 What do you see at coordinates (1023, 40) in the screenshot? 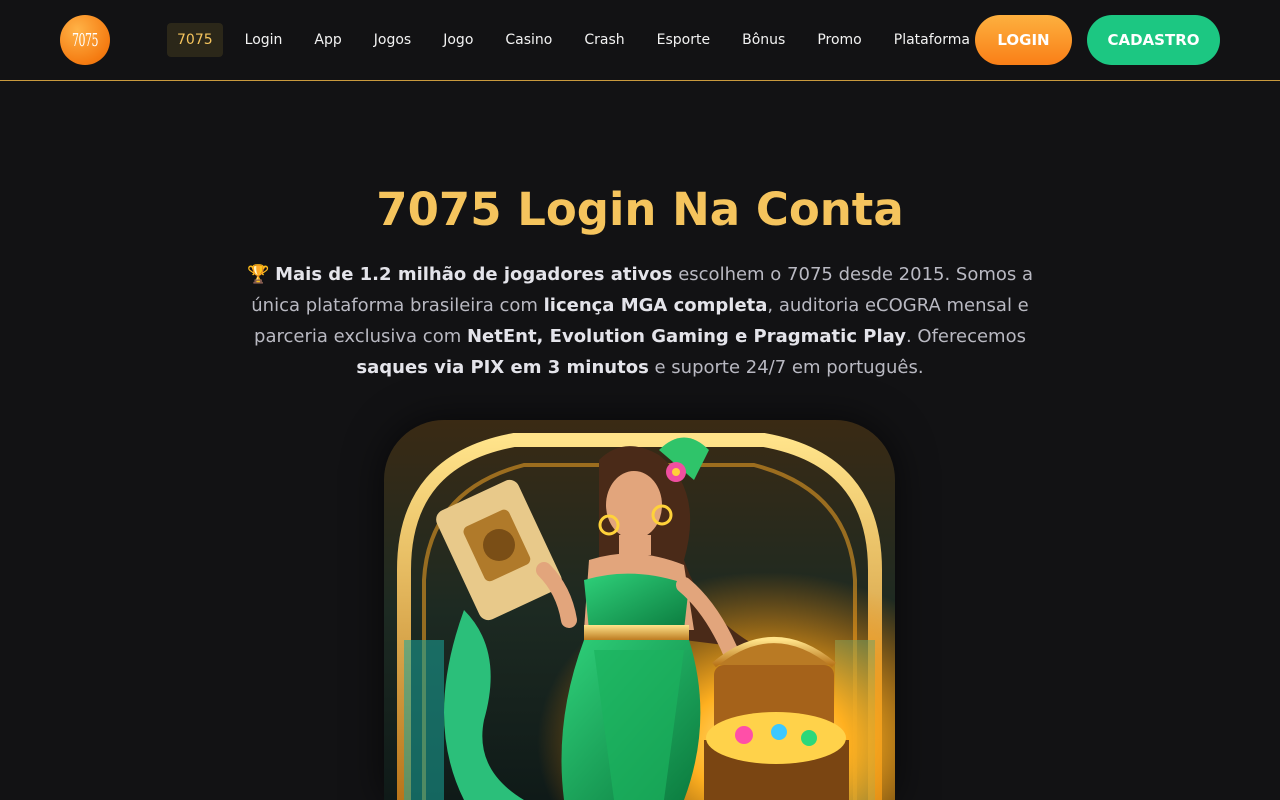
I see `login-button: LOGIN` at bounding box center [1023, 40].